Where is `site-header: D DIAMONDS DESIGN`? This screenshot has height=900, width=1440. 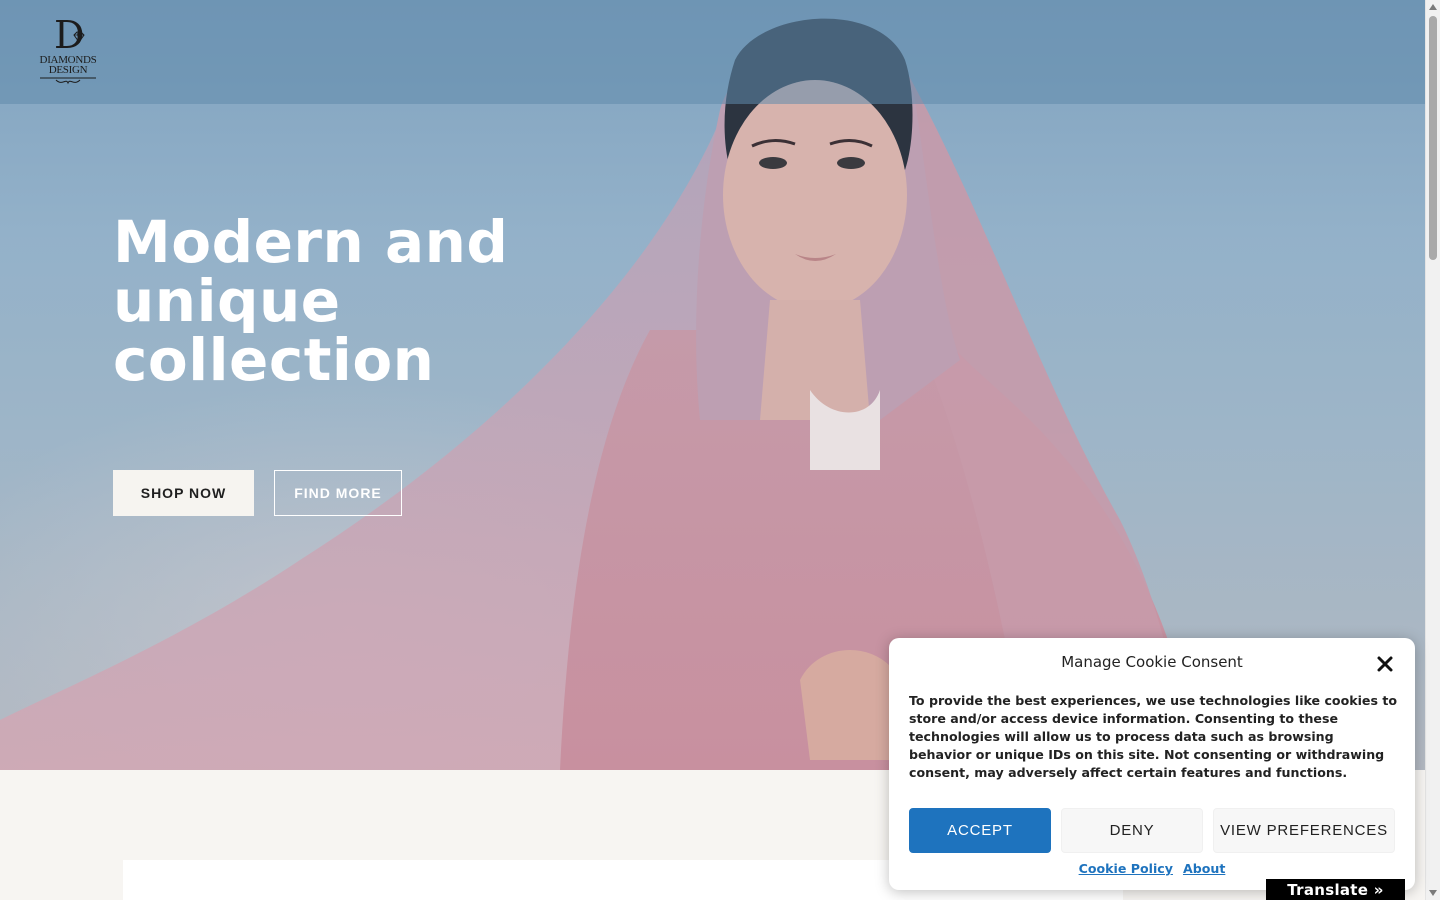
site-header: D DIAMONDS DESIGN is located at coordinates (712, 52).